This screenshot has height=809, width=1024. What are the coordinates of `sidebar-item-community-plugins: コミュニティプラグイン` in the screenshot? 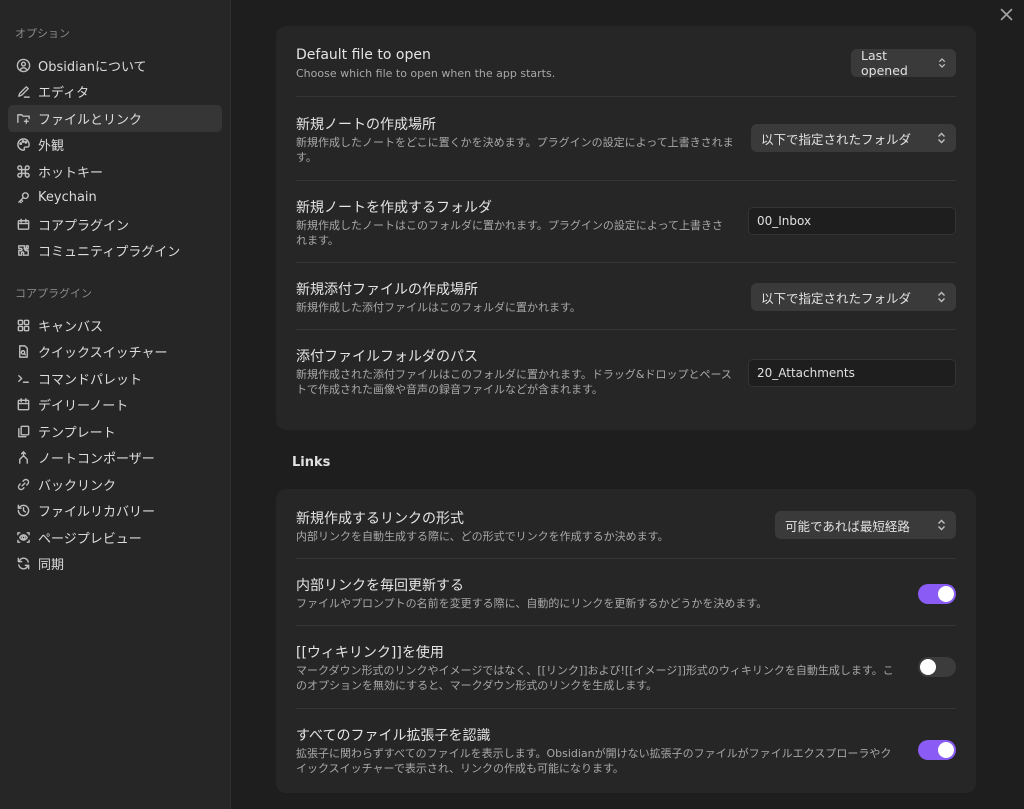 It's located at (115, 251).